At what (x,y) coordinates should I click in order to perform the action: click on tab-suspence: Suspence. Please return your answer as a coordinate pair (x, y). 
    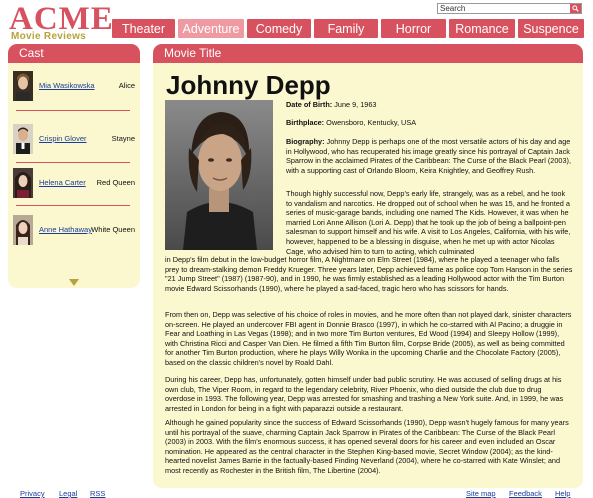
    Looking at the image, I should click on (551, 28).